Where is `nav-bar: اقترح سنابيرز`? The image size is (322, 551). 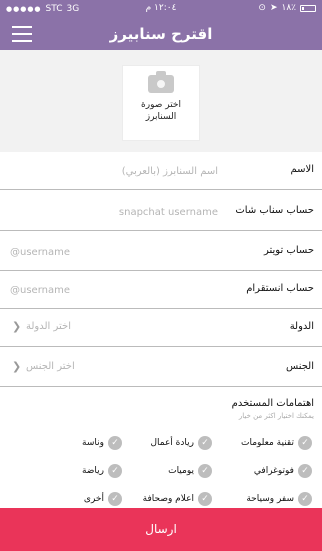 nav-bar: اقترح سنابيرز is located at coordinates (161, 34).